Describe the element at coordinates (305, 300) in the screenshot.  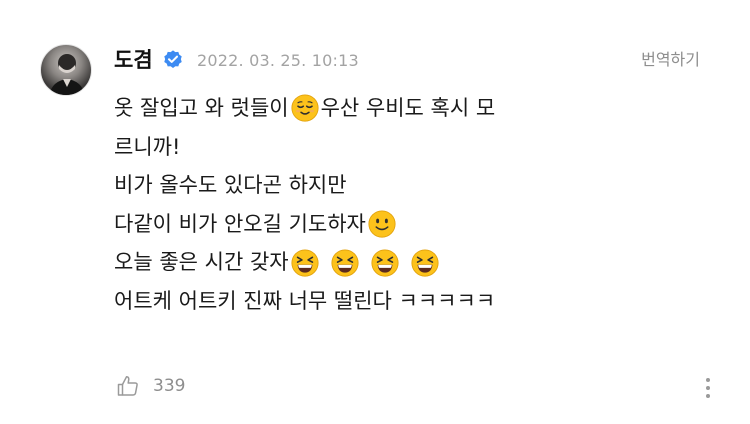
I see `post-line-6-text: 어트케 어트키 진짜 너무 떨린다 ㅋㅋㅋㅋㅋ` at that location.